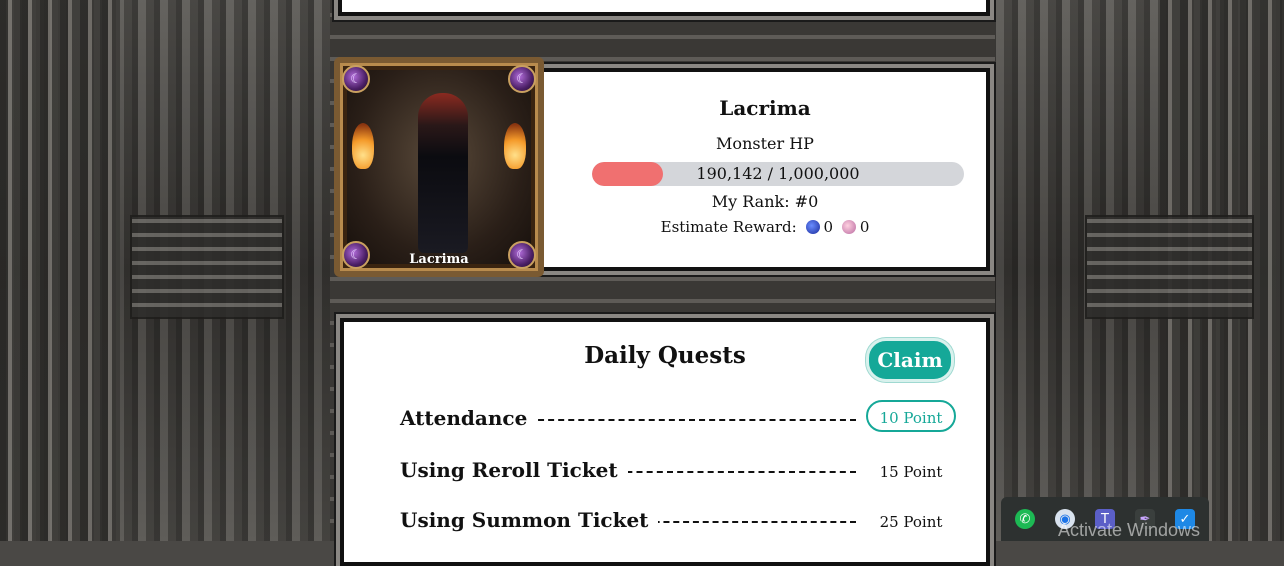 The width and height of the screenshot is (1284, 566). Describe the element at coordinates (207, 267) in the screenshot. I see `background-box-left` at that location.